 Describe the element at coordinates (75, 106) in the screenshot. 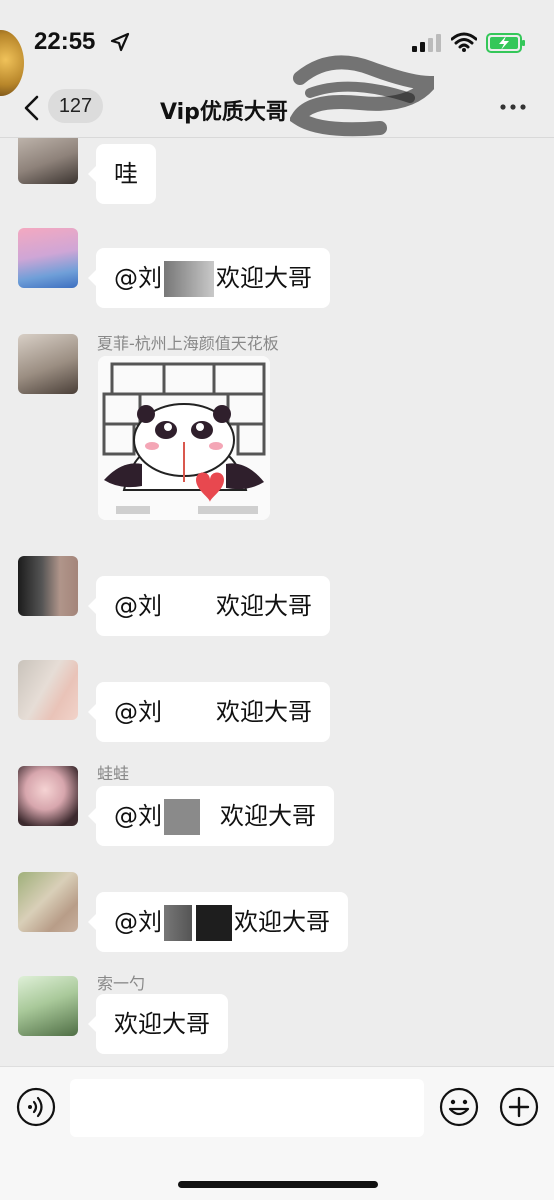

I see `unread-count-badge: 127` at that location.